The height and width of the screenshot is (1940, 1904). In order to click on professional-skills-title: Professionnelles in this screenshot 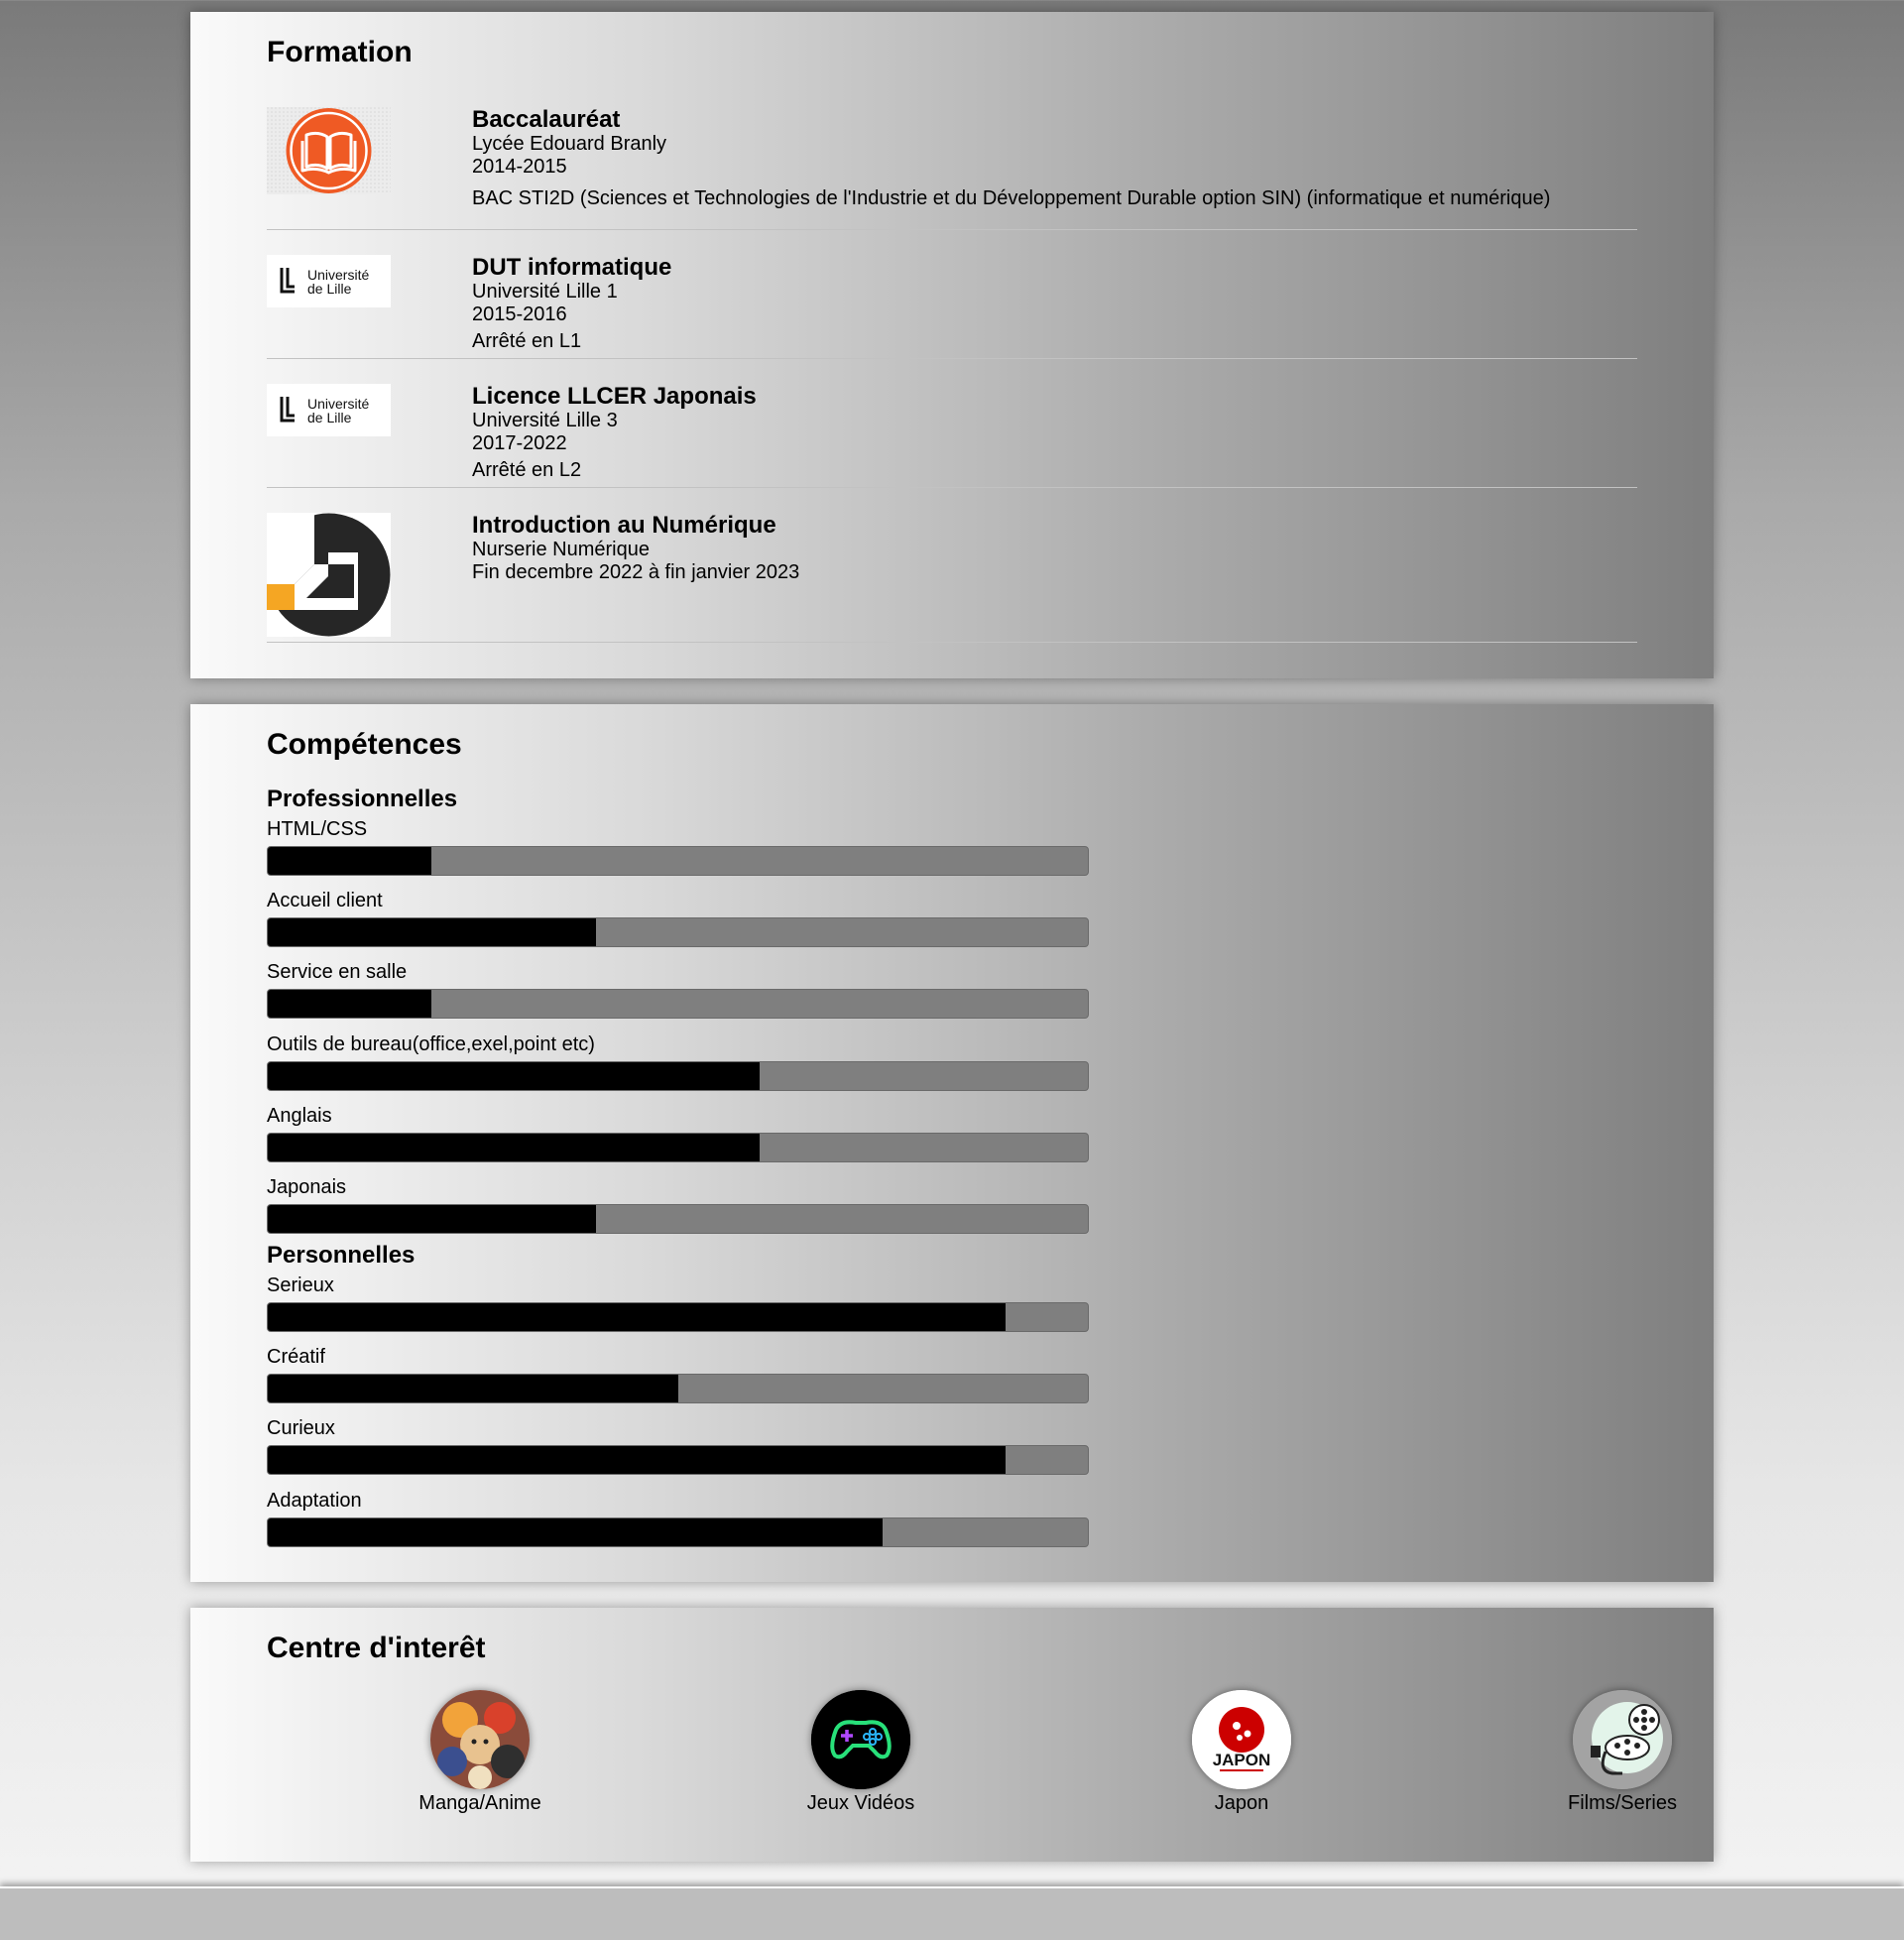, I will do `click(362, 799)`.